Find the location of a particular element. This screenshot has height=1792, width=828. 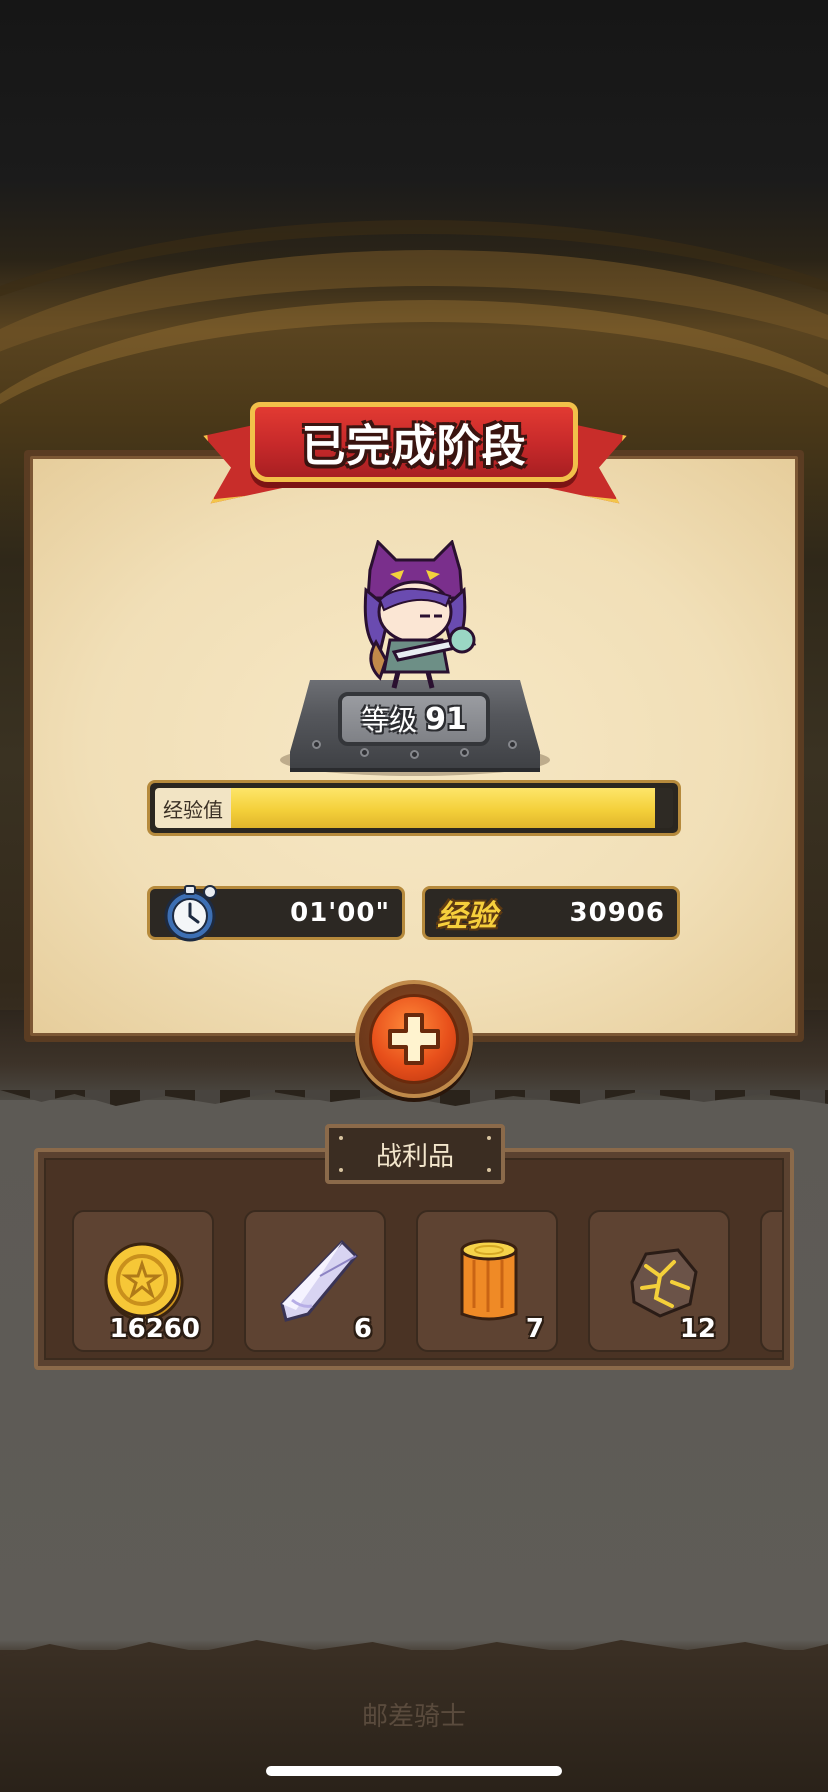

wood-log-icon is located at coordinates (489, 1280).